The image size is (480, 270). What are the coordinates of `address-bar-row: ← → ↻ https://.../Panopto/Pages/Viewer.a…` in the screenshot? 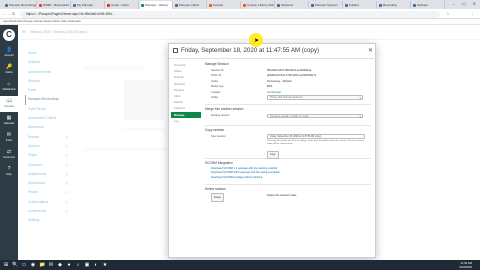 It's located at (240, 14).